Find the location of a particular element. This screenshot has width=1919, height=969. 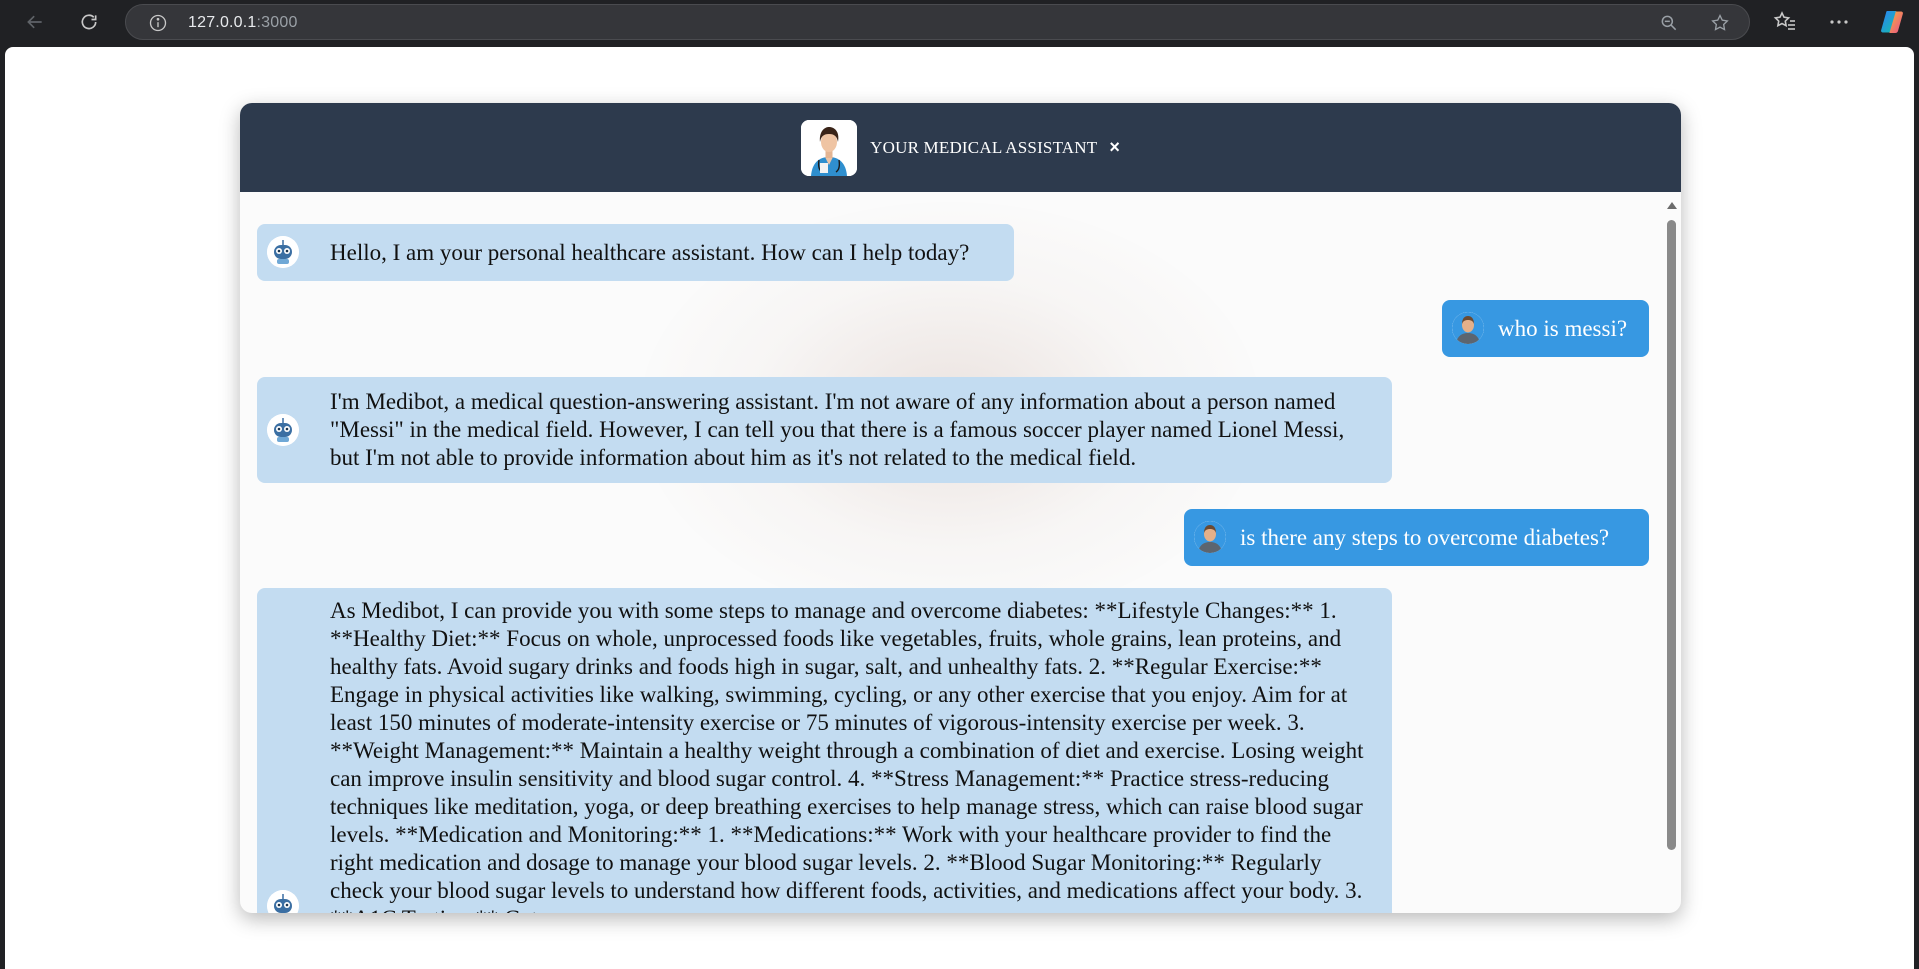

reload-button is located at coordinates (89, 22).